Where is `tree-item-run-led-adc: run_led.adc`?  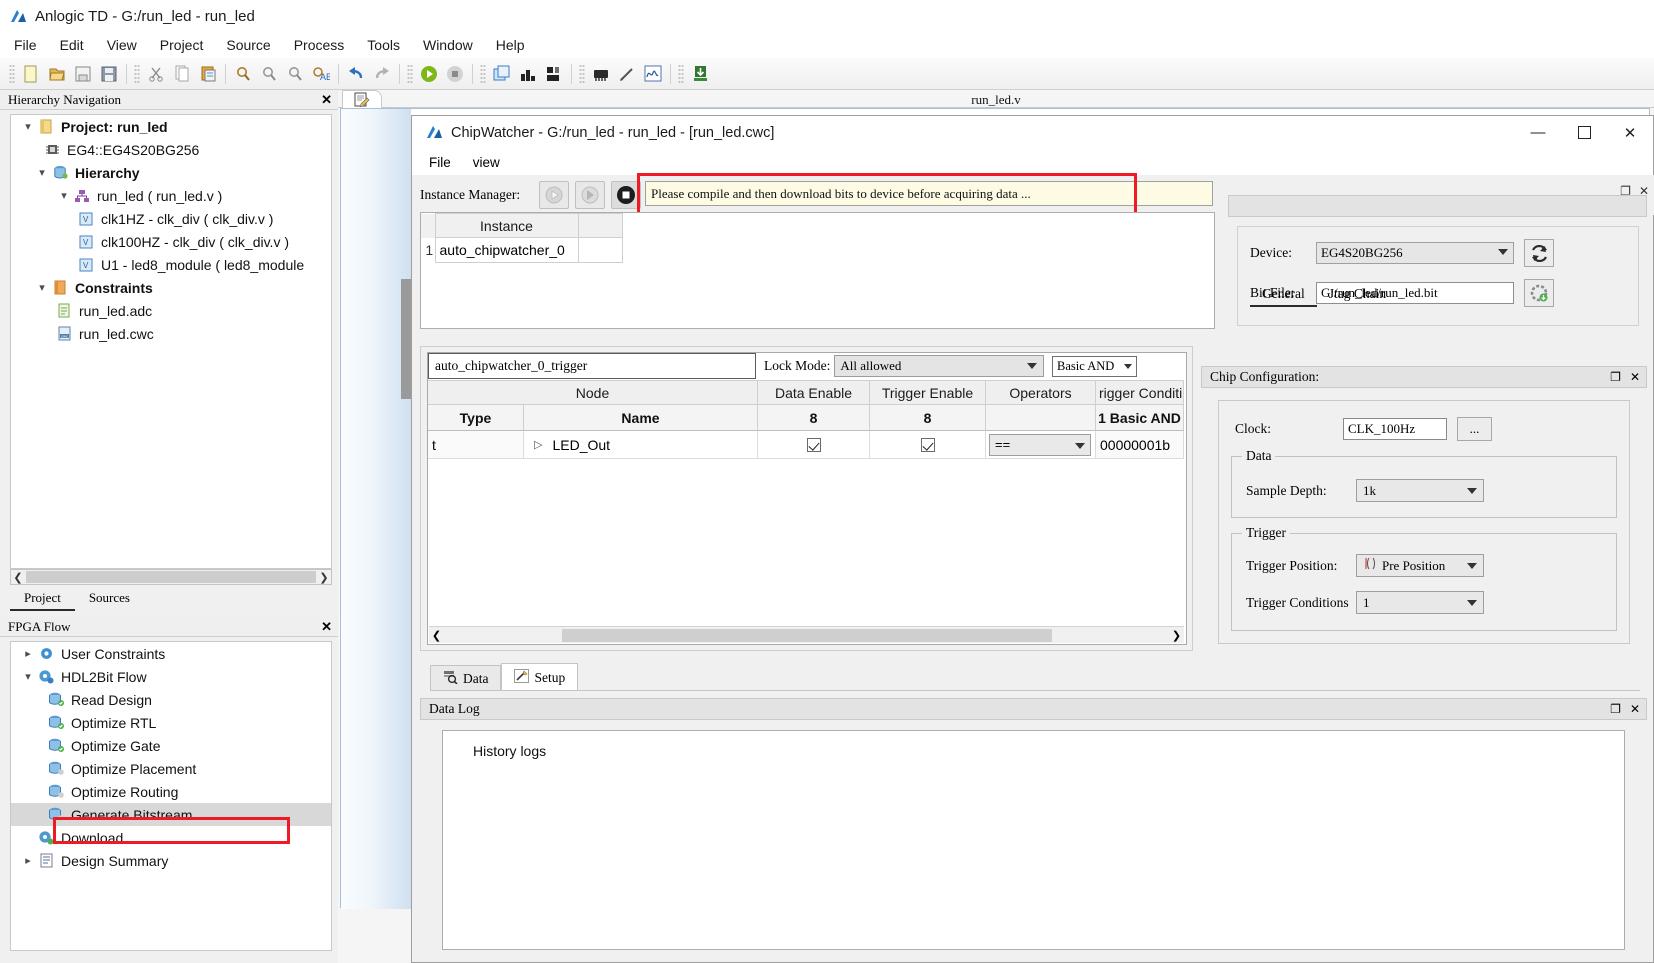 tree-item-run-led-adc: run_led.adc is located at coordinates (171, 310).